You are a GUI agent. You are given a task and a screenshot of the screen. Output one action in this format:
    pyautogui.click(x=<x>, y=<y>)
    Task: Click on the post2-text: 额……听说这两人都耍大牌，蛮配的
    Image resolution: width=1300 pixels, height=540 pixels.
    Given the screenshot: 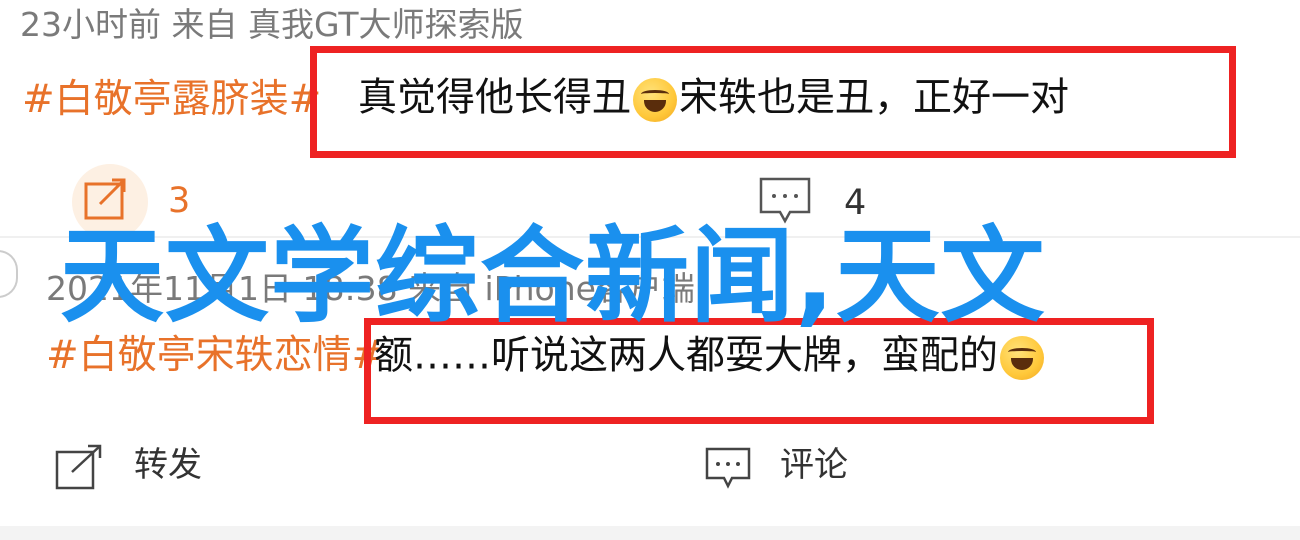 What is the action you would take?
    pyautogui.click(x=710, y=358)
    